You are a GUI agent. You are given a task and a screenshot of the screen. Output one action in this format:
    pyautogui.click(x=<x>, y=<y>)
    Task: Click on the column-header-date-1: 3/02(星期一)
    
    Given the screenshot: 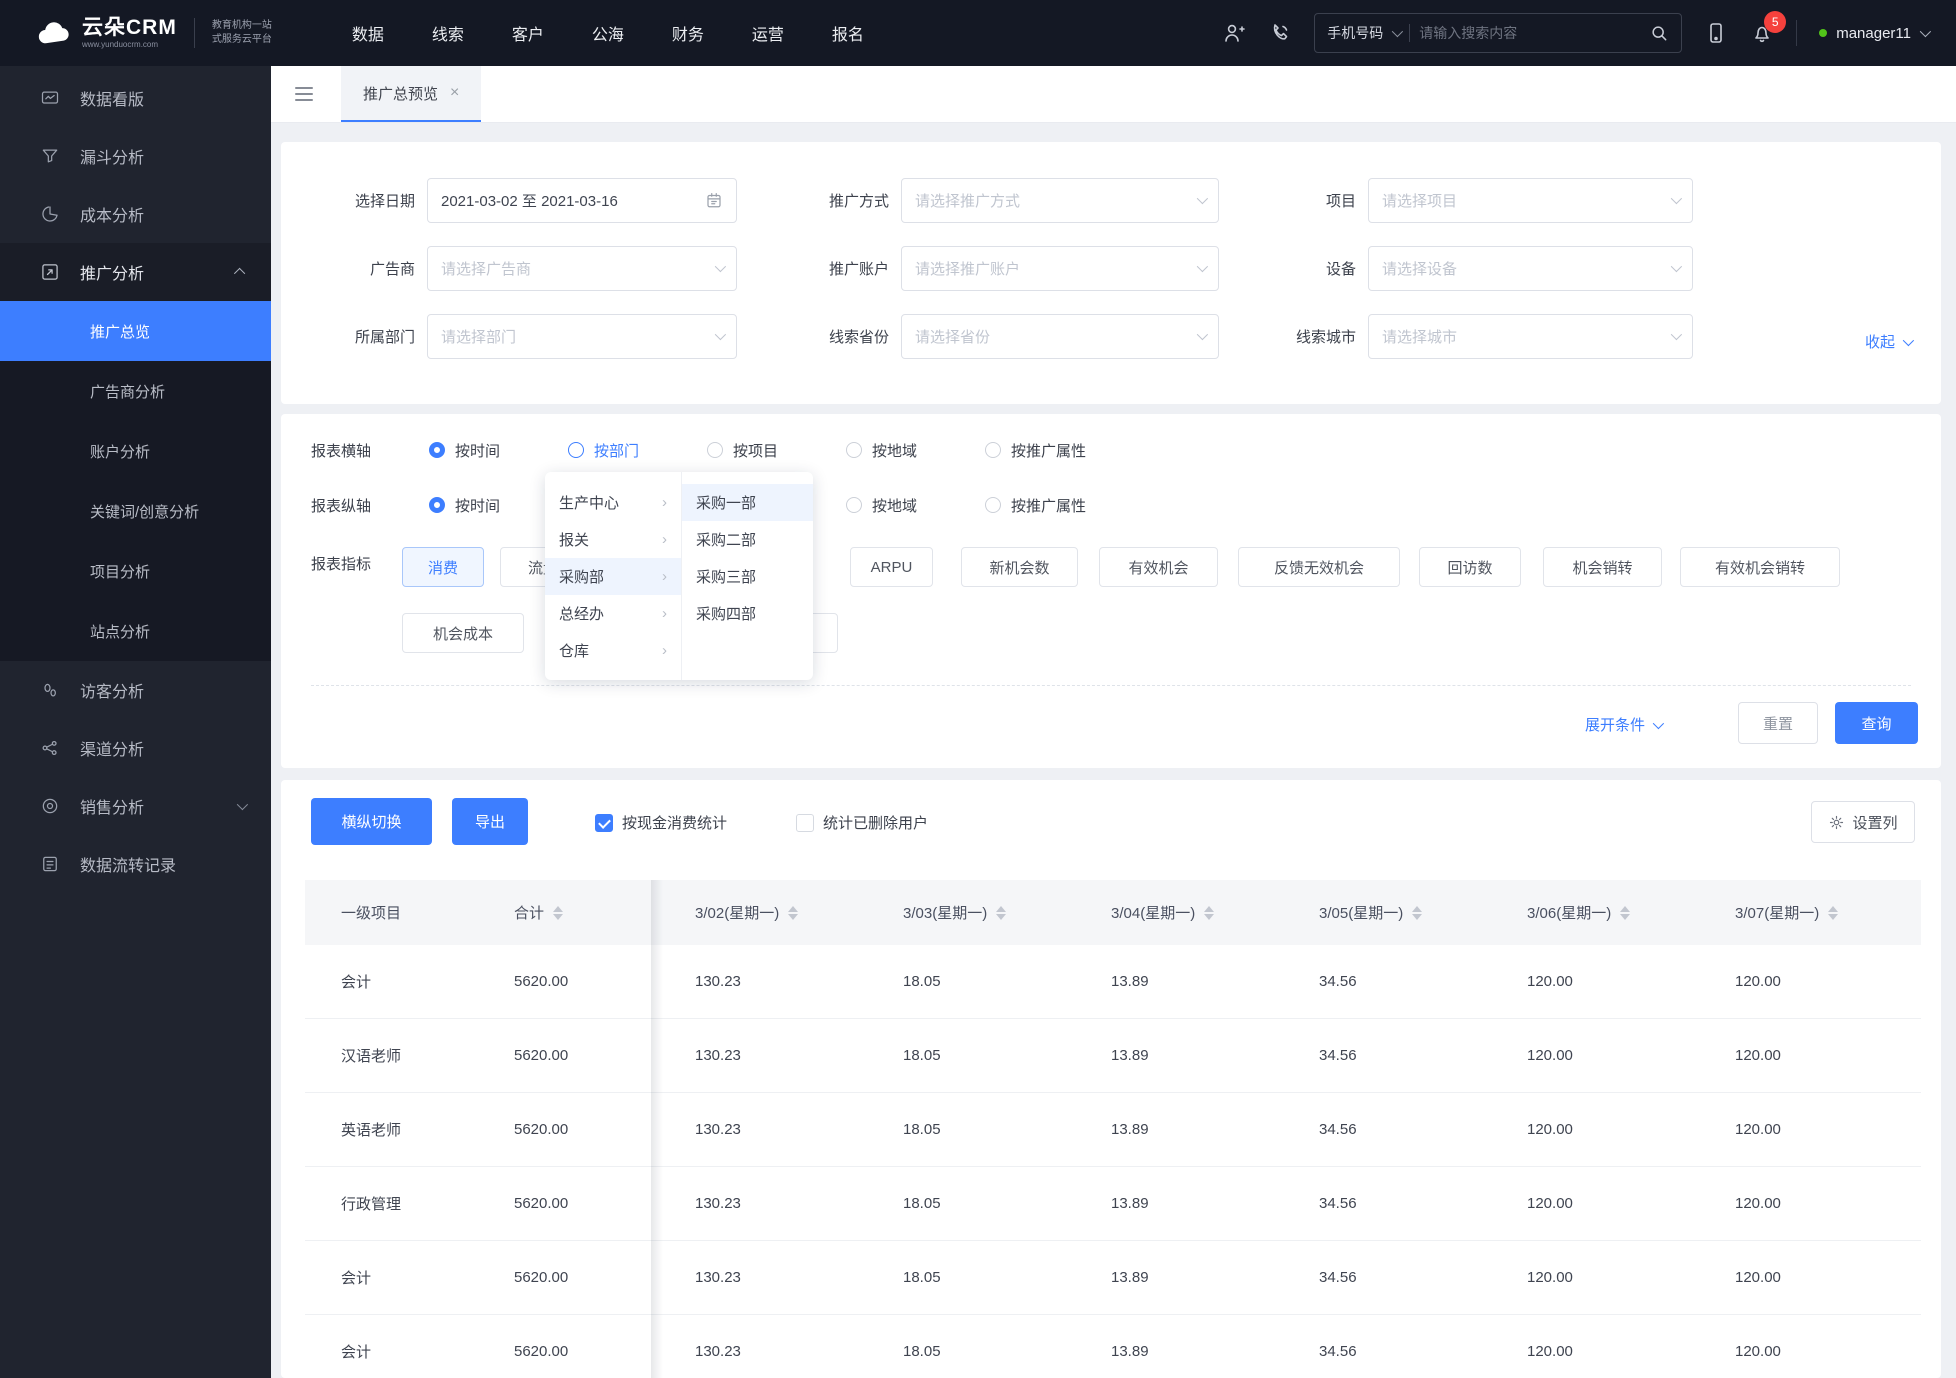 What is the action you would take?
    pyautogui.click(x=755, y=912)
    